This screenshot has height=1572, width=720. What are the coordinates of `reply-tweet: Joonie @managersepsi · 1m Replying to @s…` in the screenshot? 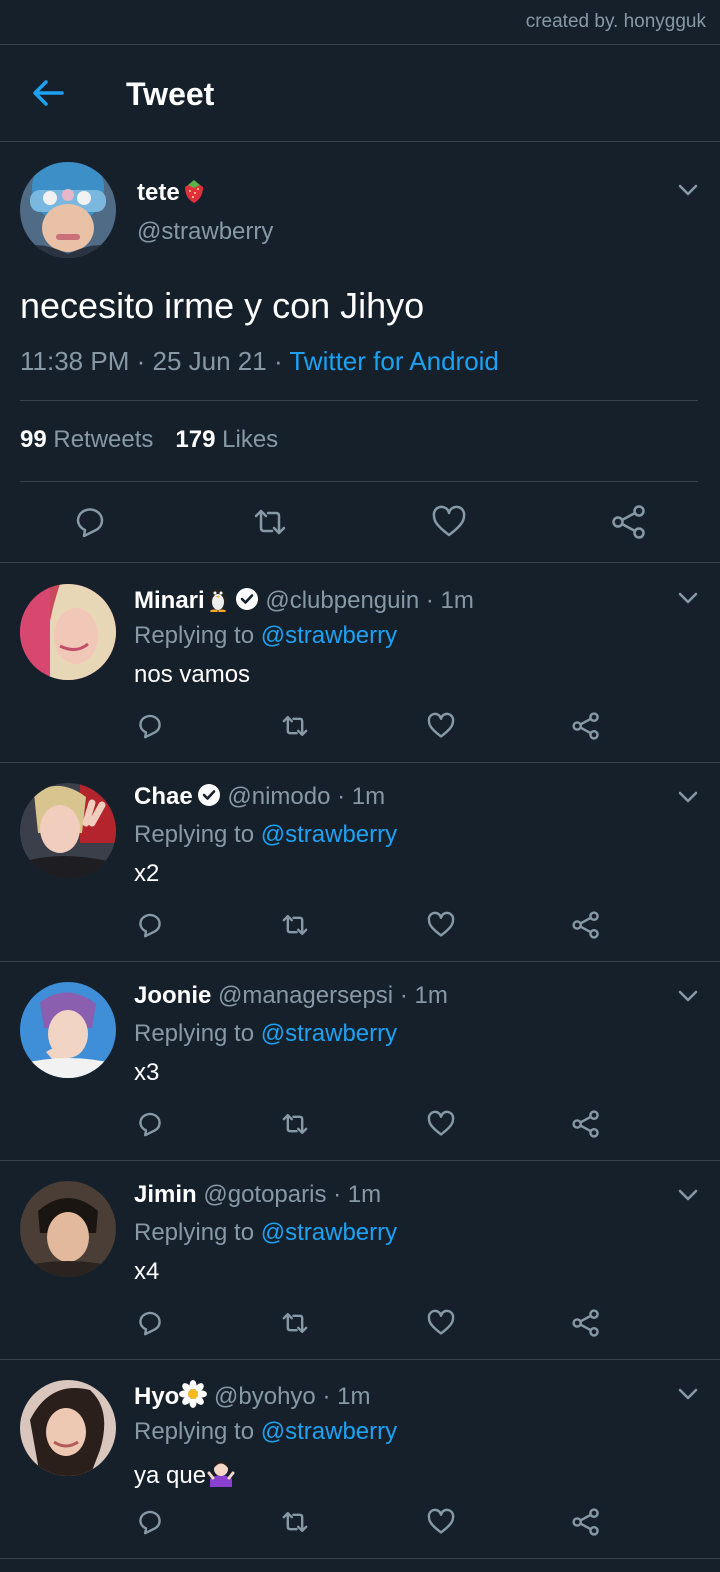 It's located at (360, 1061).